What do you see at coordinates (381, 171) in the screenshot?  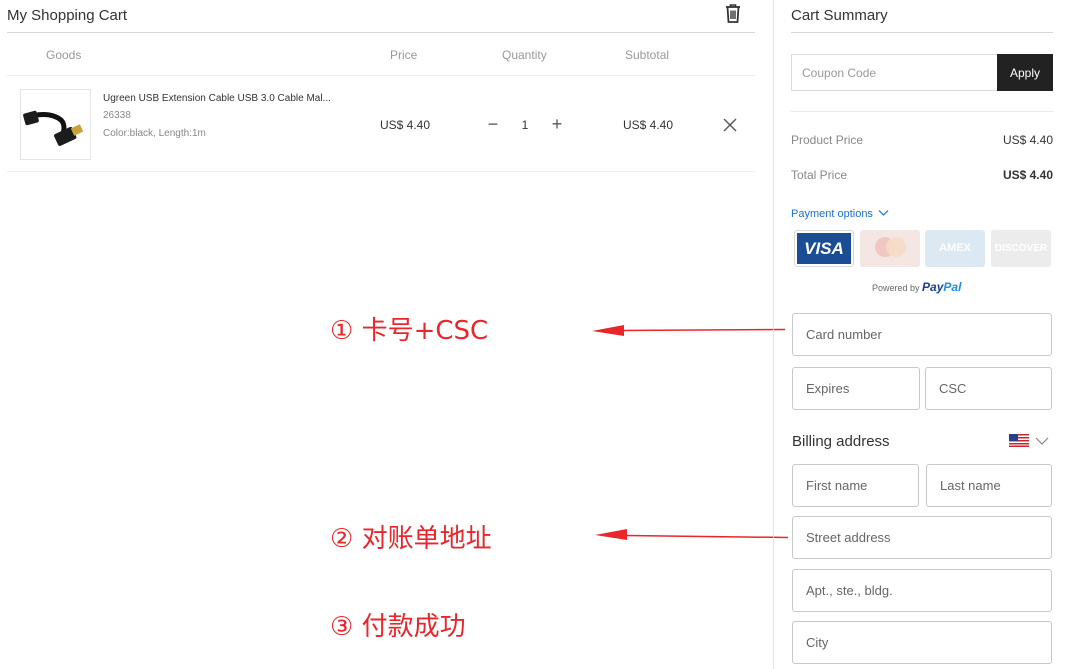 I see `row-divider` at bounding box center [381, 171].